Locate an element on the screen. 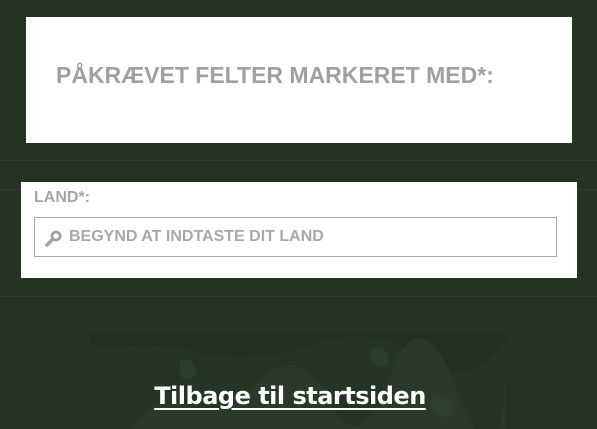 This screenshot has height=429, width=597. country-input-wrapper is located at coordinates (295, 237).